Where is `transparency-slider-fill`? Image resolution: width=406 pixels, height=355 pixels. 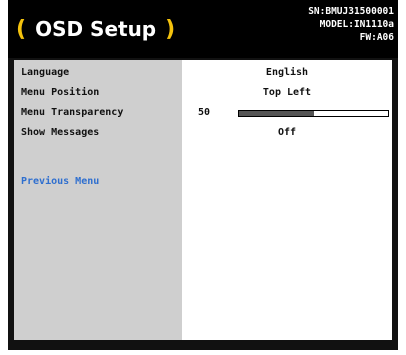 transparency-slider-fill is located at coordinates (276, 113).